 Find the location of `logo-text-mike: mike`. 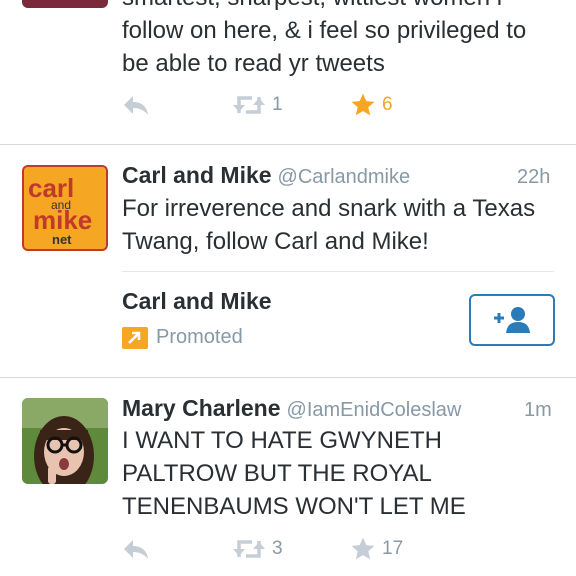

logo-text-mike: mike is located at coordinates (62, 220).